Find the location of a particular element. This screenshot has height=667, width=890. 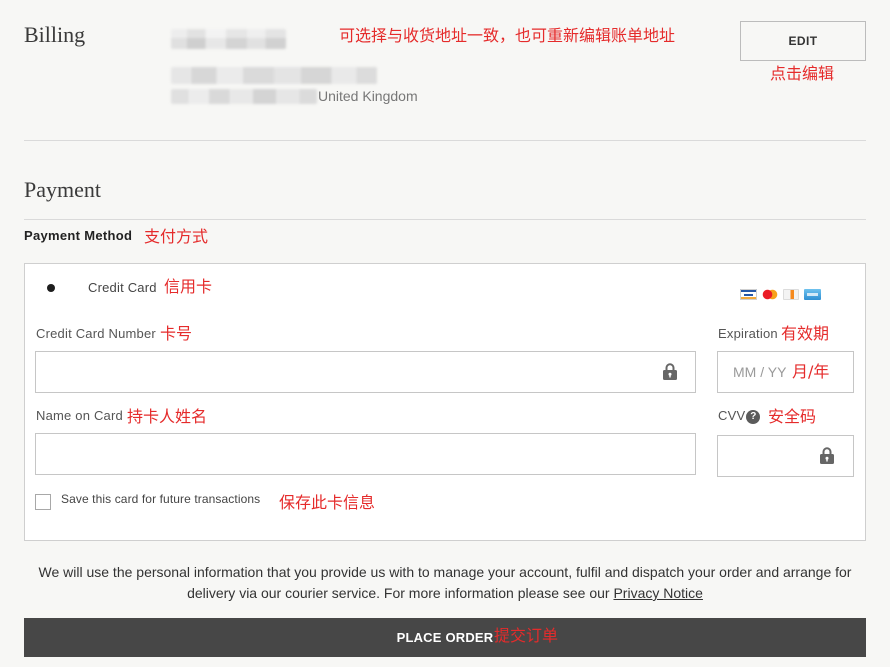

mastercard-icon is located at coordinates (770, 294).